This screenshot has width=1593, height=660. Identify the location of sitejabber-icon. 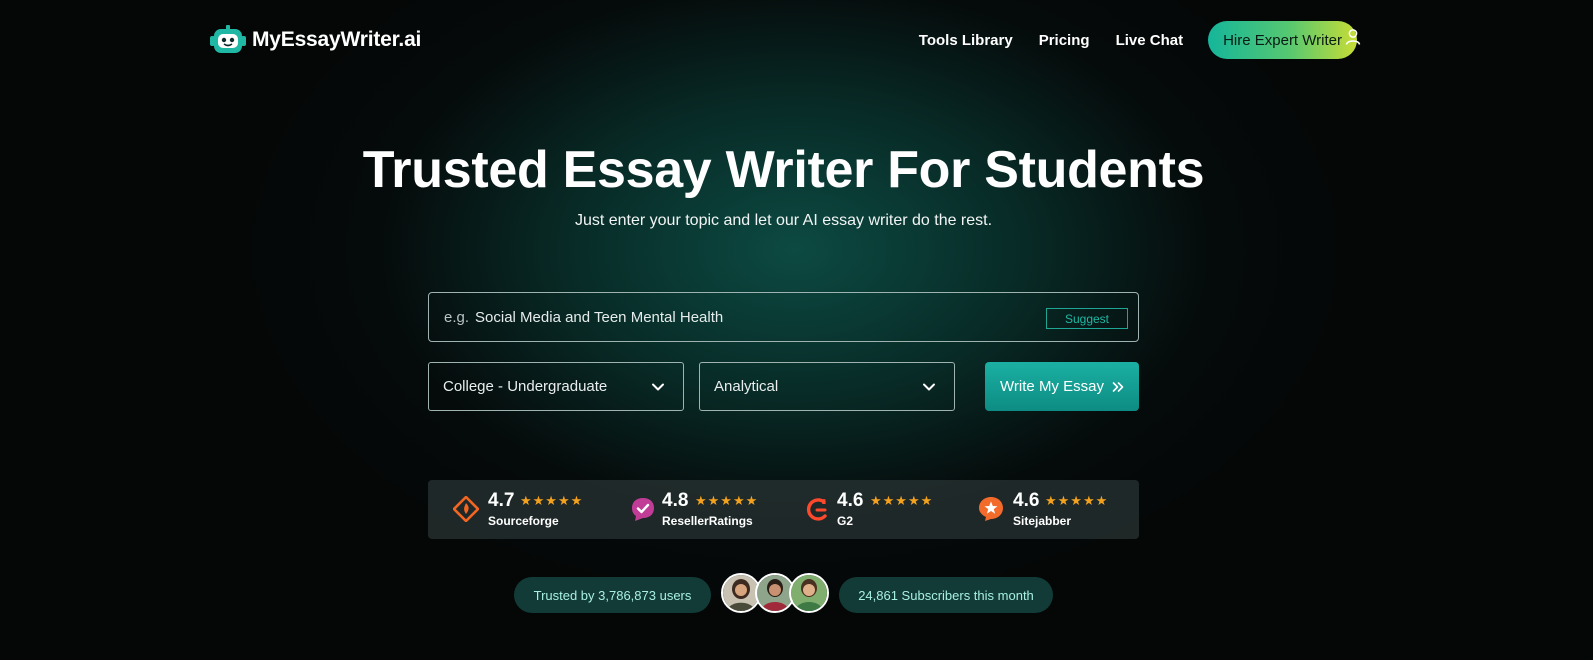
(991, 509).